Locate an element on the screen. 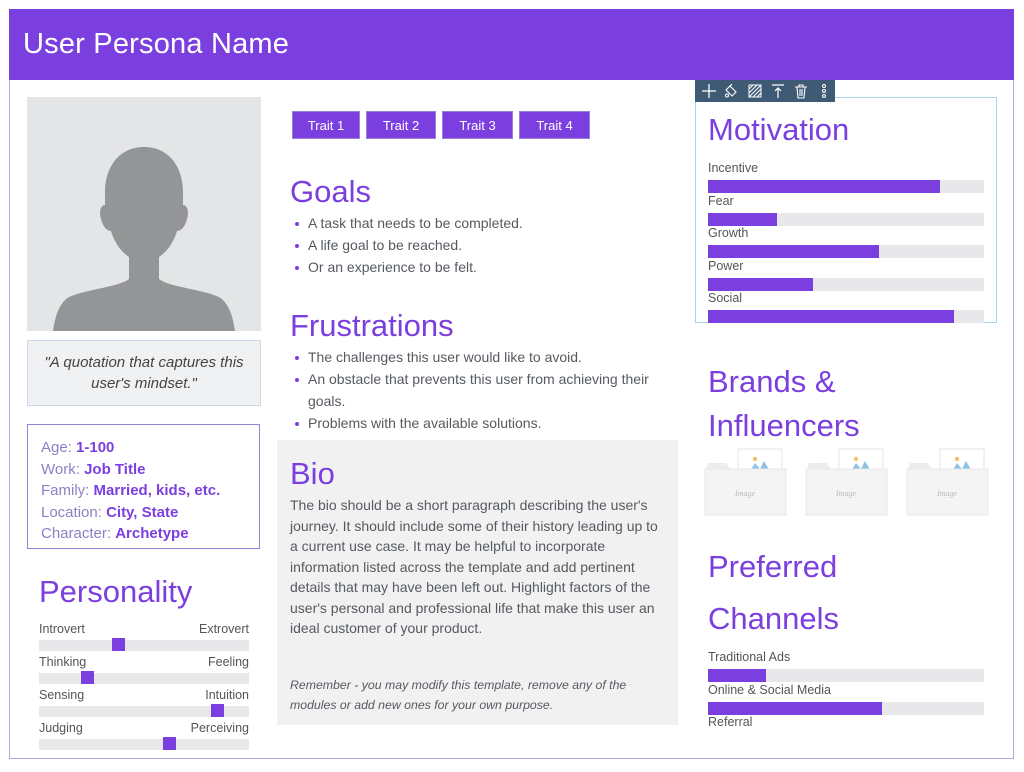  trait-tag-3: Trait 3 is located at coordinates (477, 125).